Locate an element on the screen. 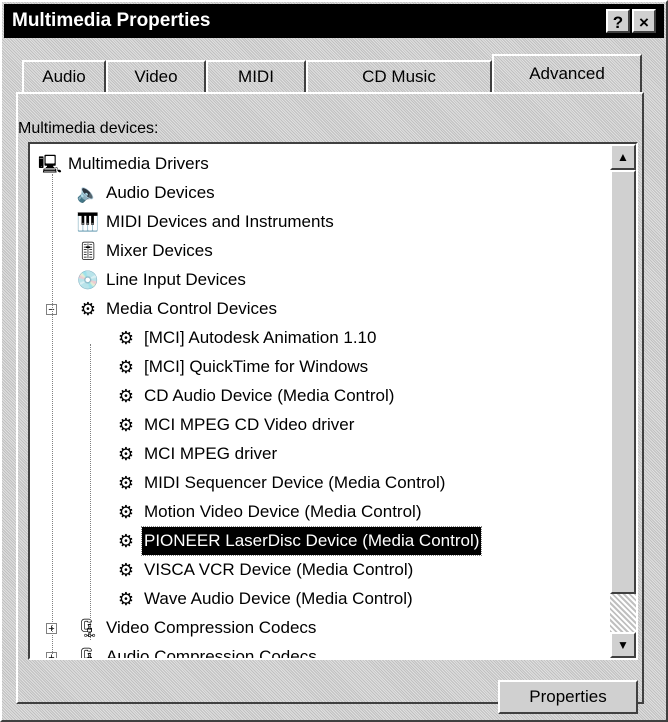 The image size is (668, 722). tree-item: ⚙ MCI MPEG CD Video driver is located at coordinates (317, 425).